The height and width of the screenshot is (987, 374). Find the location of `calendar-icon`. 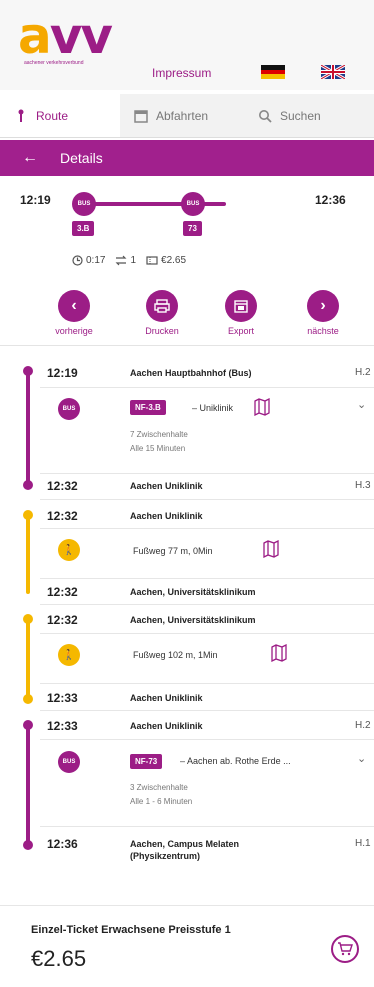

calendar-icon is located at coordinates (141, 116).